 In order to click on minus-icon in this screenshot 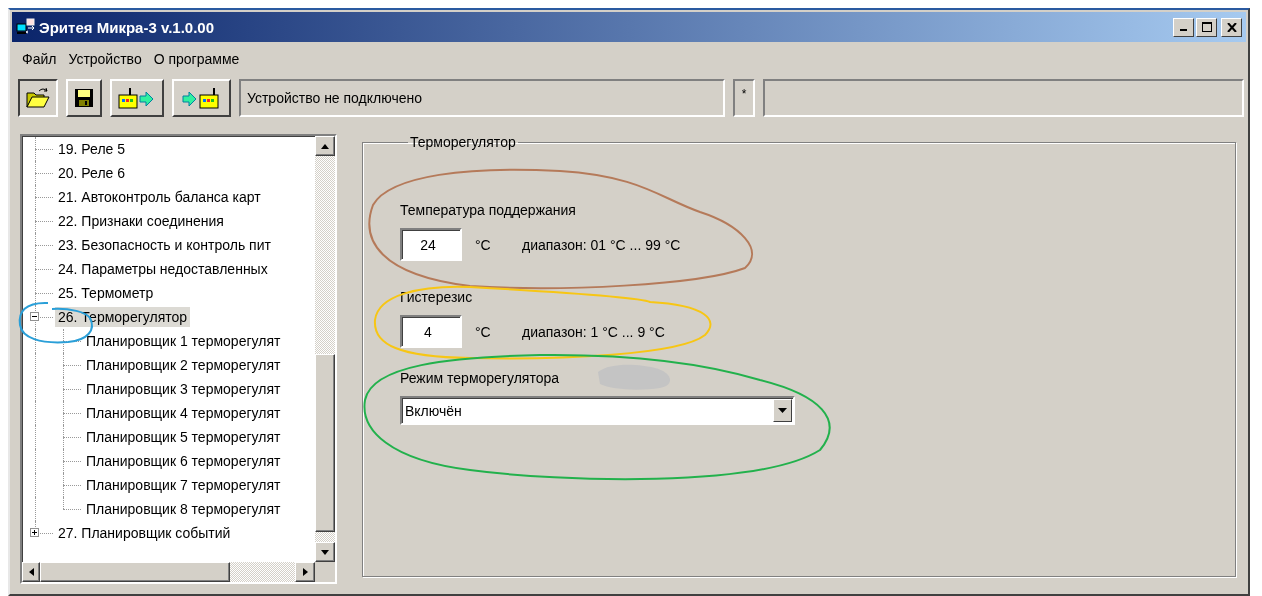, I will do `click(34, 316)`.